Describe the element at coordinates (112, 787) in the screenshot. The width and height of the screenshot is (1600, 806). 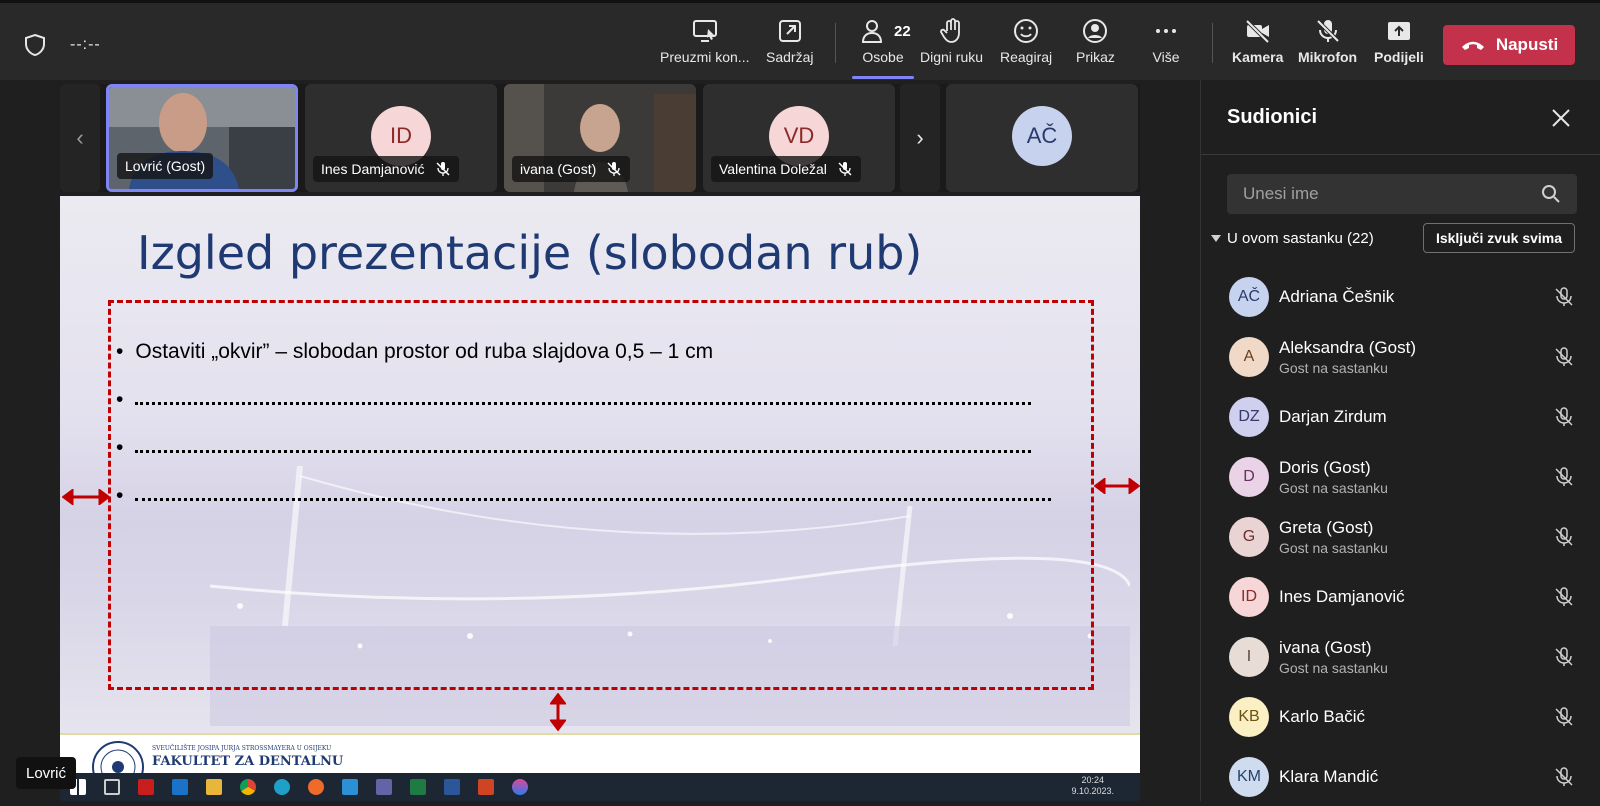
I see `task-view-icon` at that location.